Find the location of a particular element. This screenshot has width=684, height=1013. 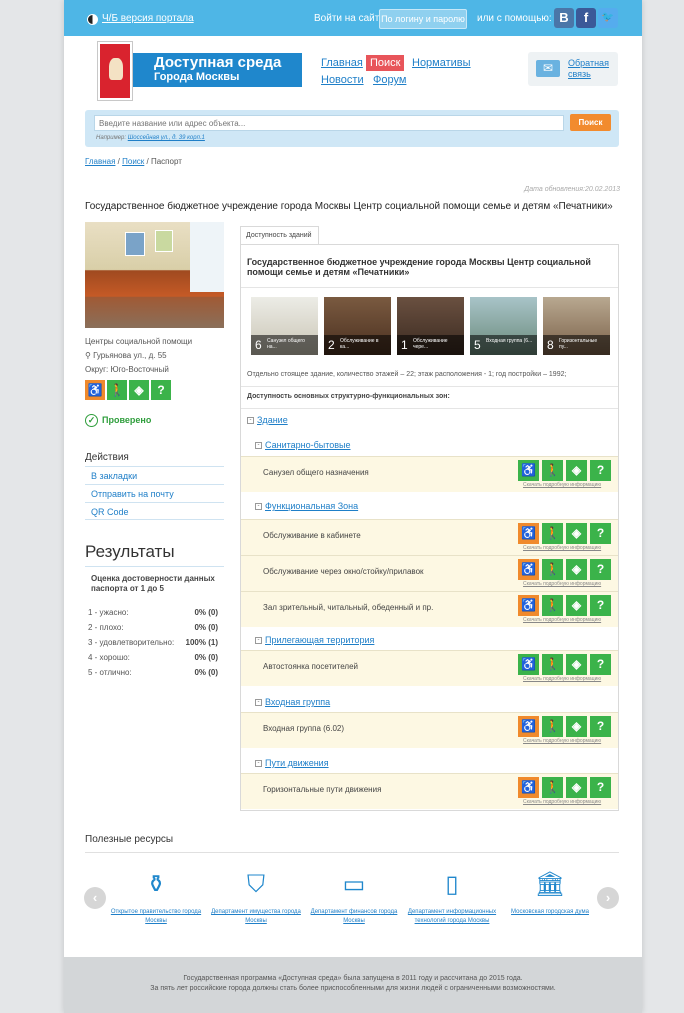

rating-row: 5 - отлично: 0% (0) is located at coordinates (153, 672).